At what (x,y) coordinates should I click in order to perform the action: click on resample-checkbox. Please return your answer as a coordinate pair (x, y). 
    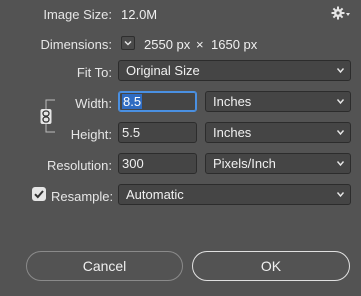
    Looking at the image, I should click on (39, 194).